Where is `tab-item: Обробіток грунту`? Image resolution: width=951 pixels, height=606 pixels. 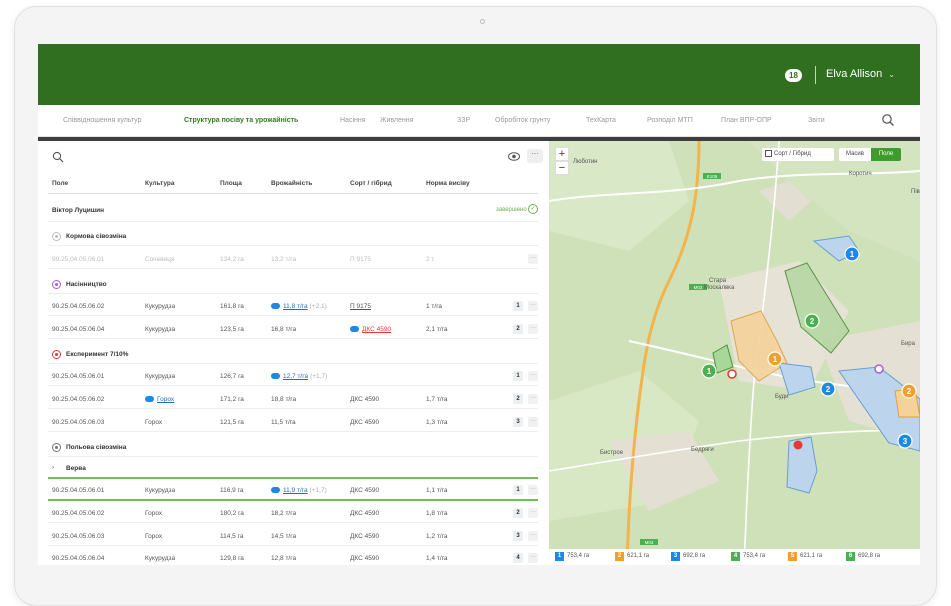 tab-item: Обробіток грунту is located at coordinates (522, 120).